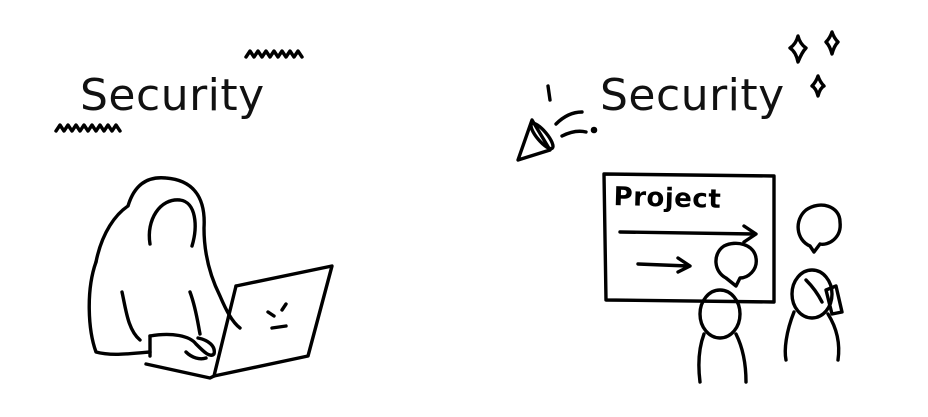 The image size is (928, 417). I want to click on inner-arm, so click(131, 316).